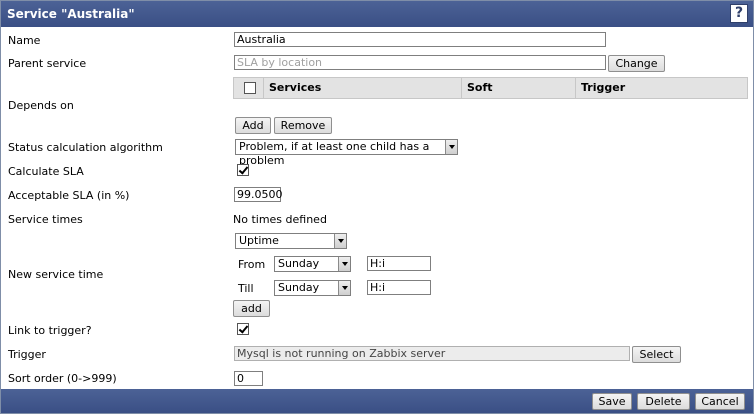  Describe the element at coordinates (661, 88) in the screenshot. I see `column-trigger: Trigger` at that location.